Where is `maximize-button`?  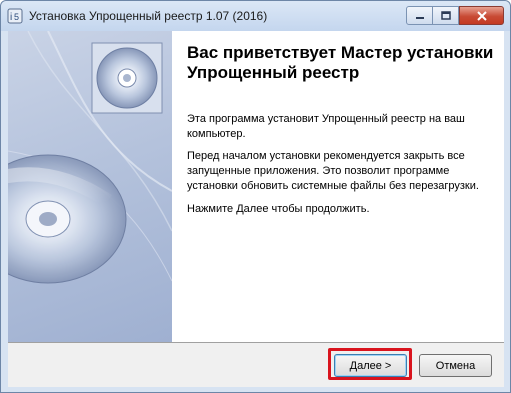 maximize-button is located at coordinates (446, 15).